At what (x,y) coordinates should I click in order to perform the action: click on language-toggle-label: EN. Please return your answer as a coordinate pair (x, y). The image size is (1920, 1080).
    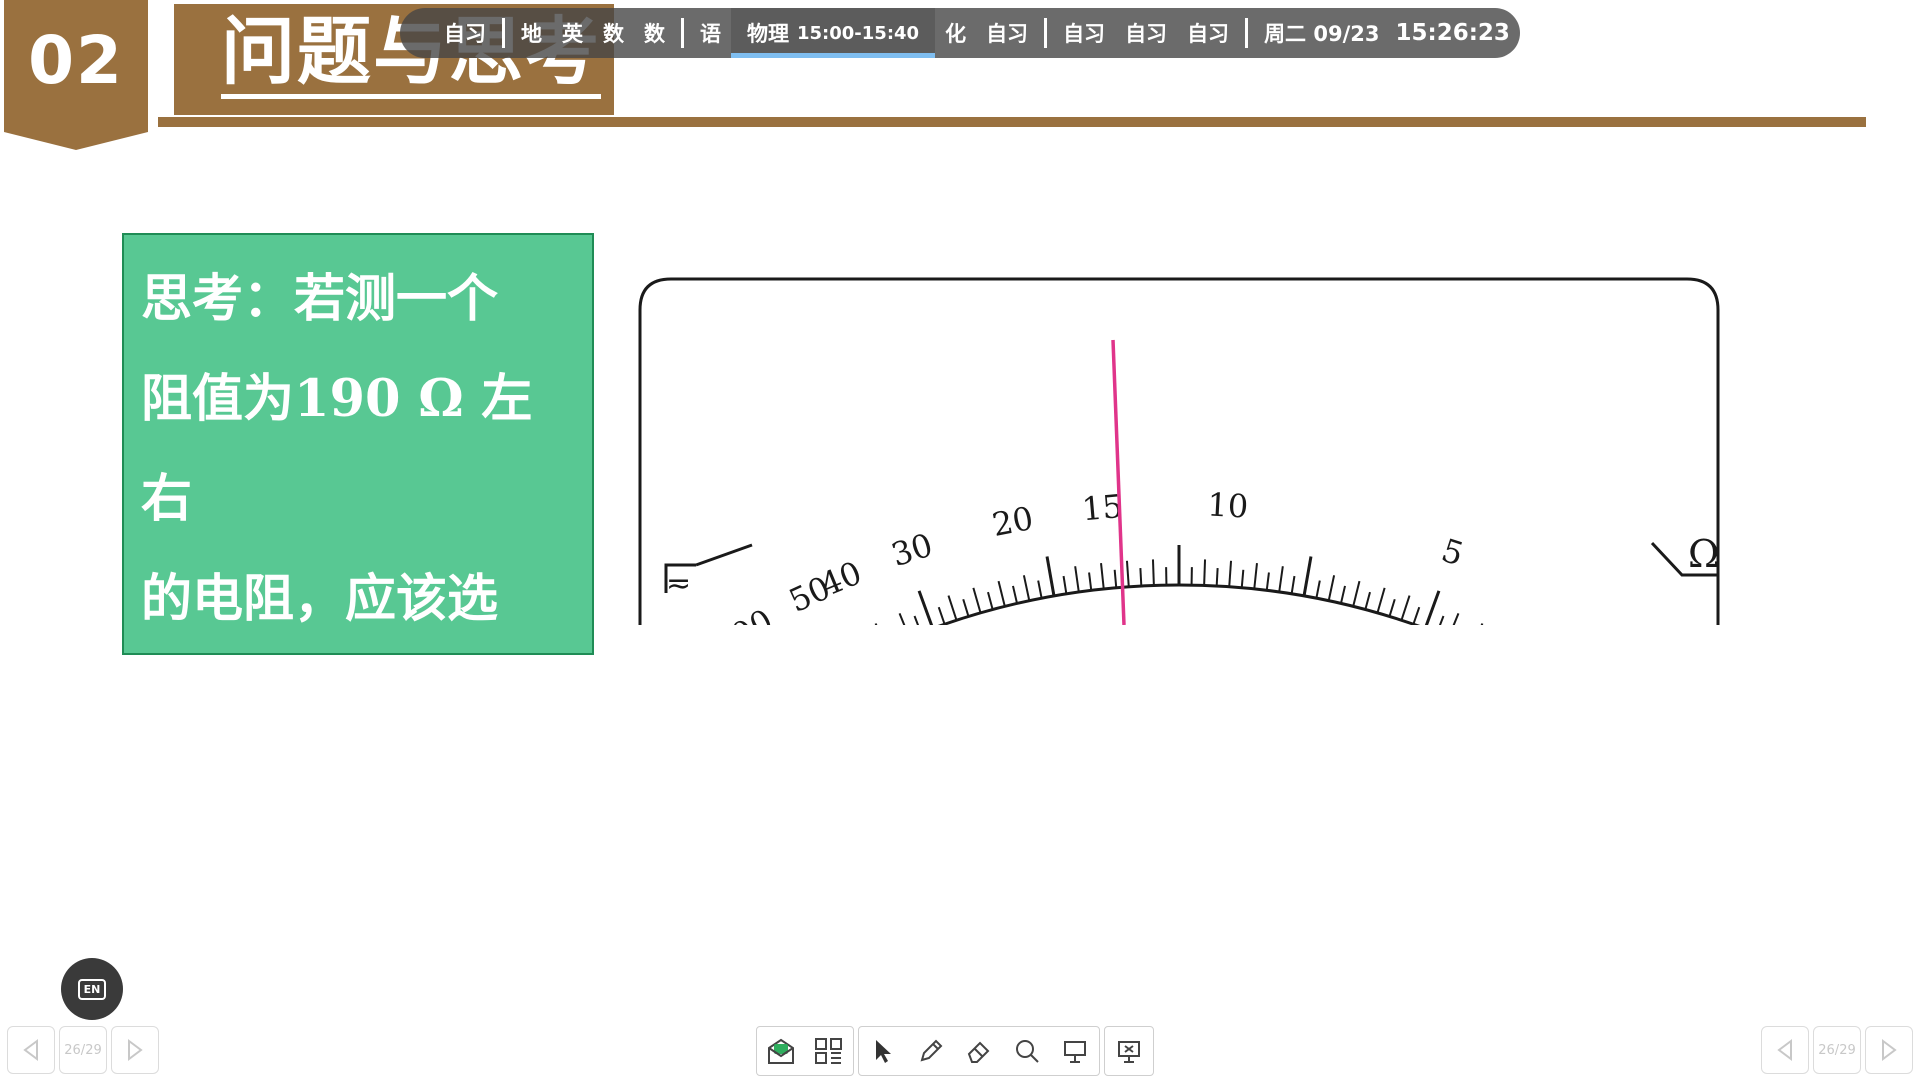
    Looking at the image, I should click on (92, 989).